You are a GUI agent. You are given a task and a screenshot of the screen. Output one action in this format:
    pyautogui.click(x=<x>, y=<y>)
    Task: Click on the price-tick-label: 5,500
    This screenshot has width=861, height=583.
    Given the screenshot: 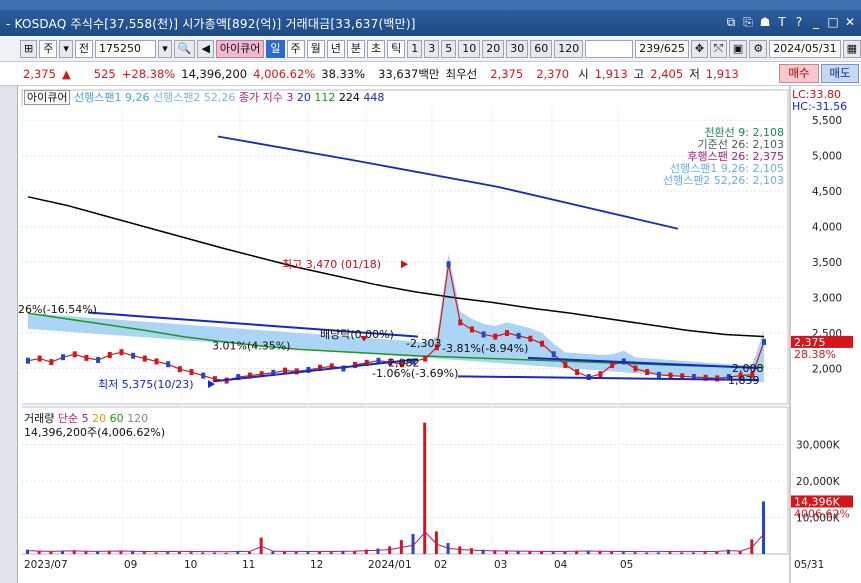 What is the action you would take?
    pyautogui.click(x=827, y=121)
    